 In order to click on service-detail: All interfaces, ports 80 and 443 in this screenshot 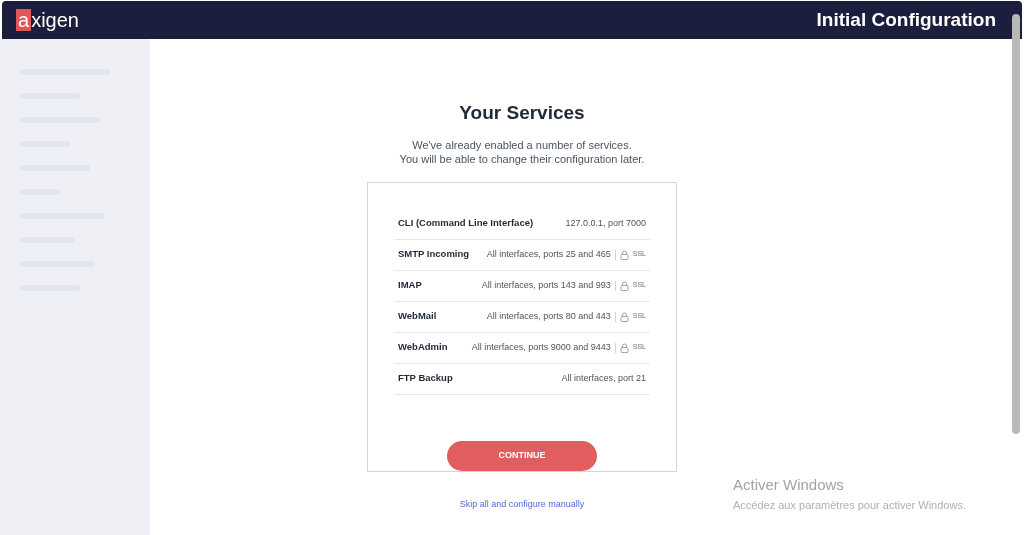, I will do `click(548, 316)`.